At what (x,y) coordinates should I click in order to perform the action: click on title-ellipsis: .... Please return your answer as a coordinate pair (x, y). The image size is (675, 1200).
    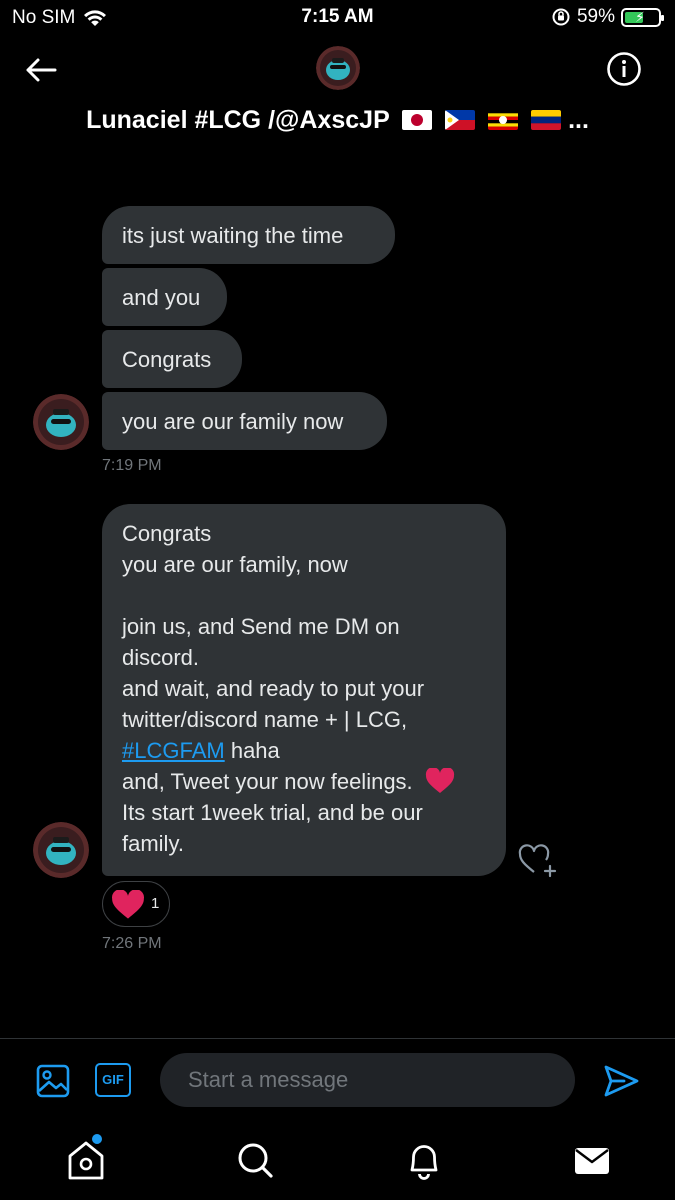
    Looking at the image, I should click on (578, 120).